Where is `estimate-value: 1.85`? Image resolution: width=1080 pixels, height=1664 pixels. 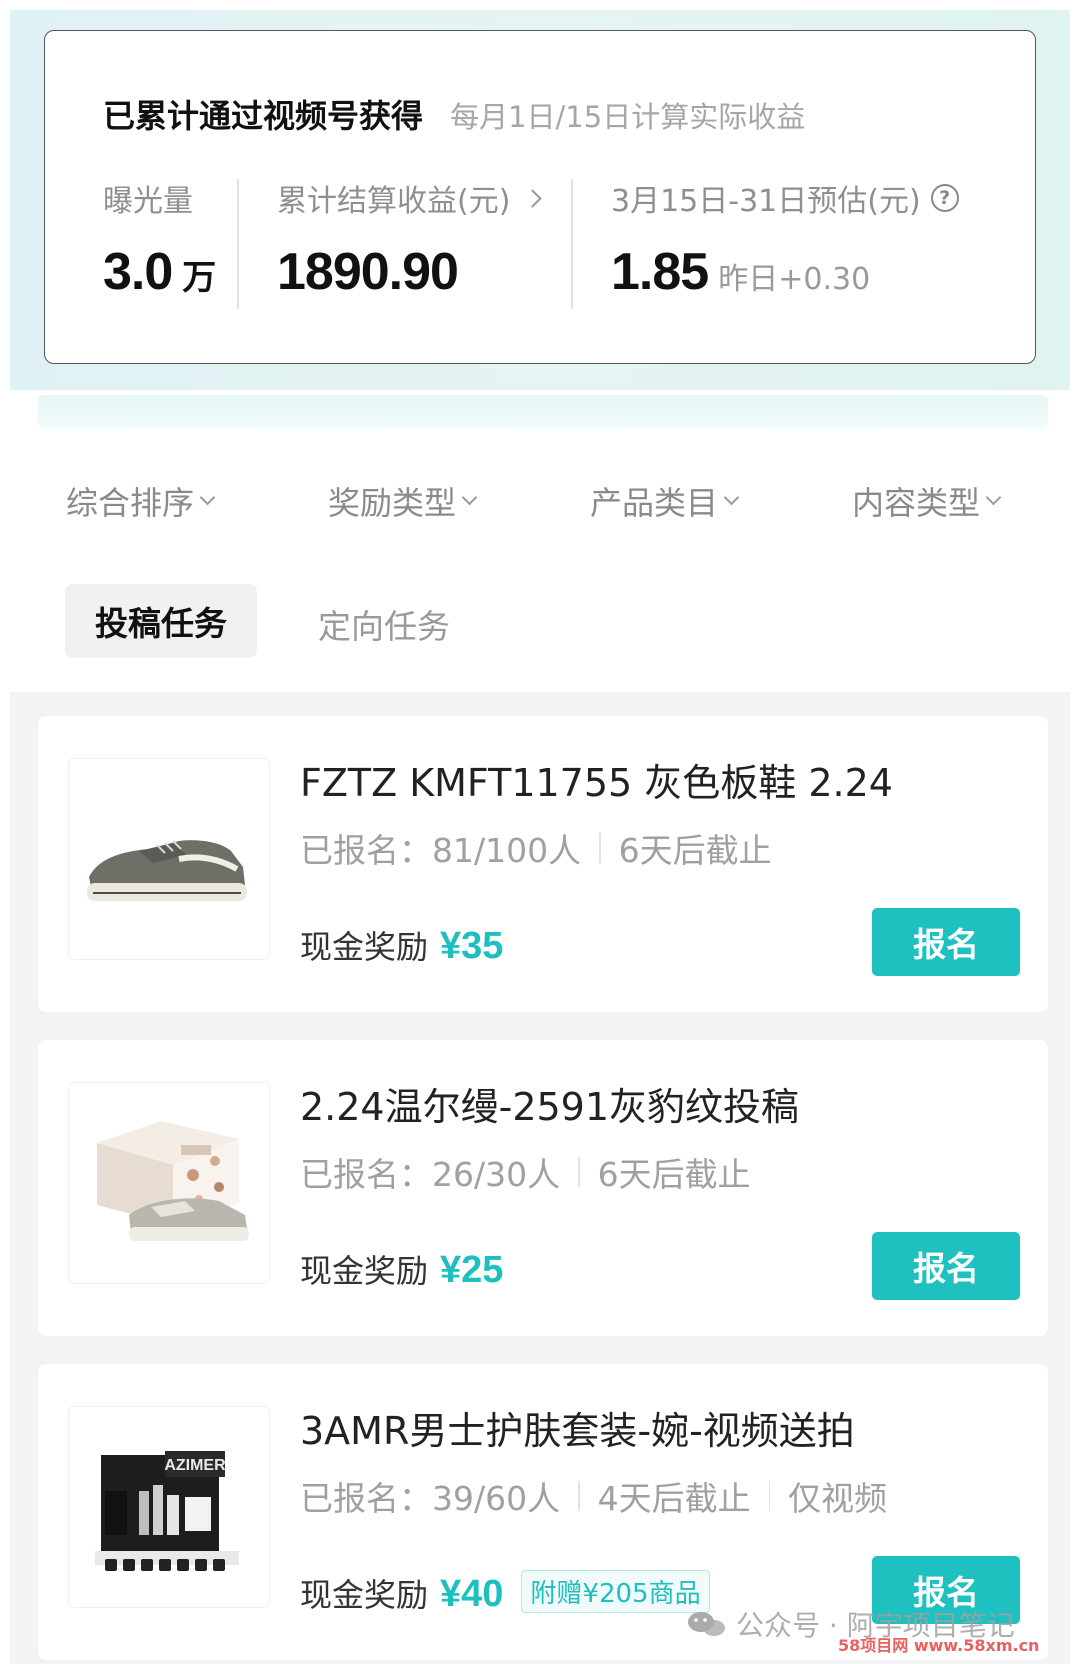 estimate-value: 1.85 is located at coordinates (660, 272).